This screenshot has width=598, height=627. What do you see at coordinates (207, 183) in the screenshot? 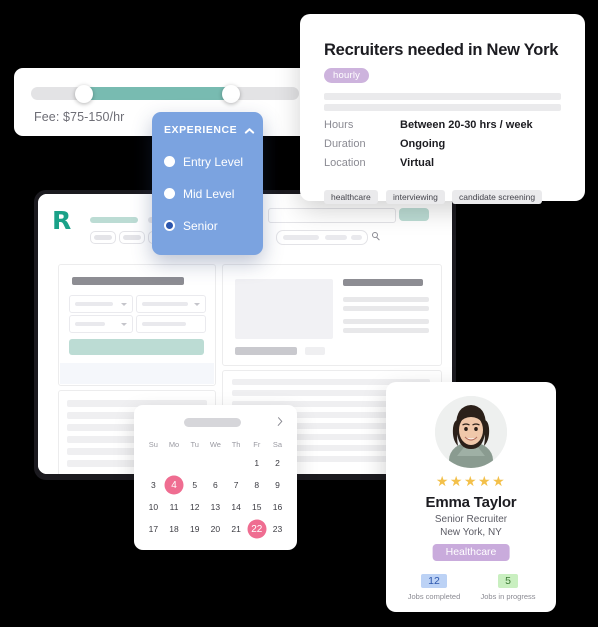
I see `experience-filter-dropdown: EXPERIENCE Entry Level Mid Level Senior` at bounding box center [207, 183].